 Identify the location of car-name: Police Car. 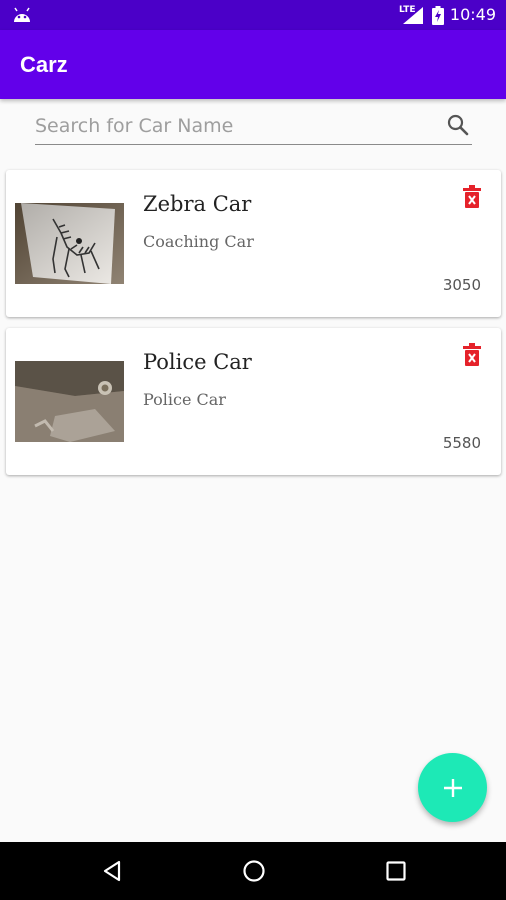
(197, 362).